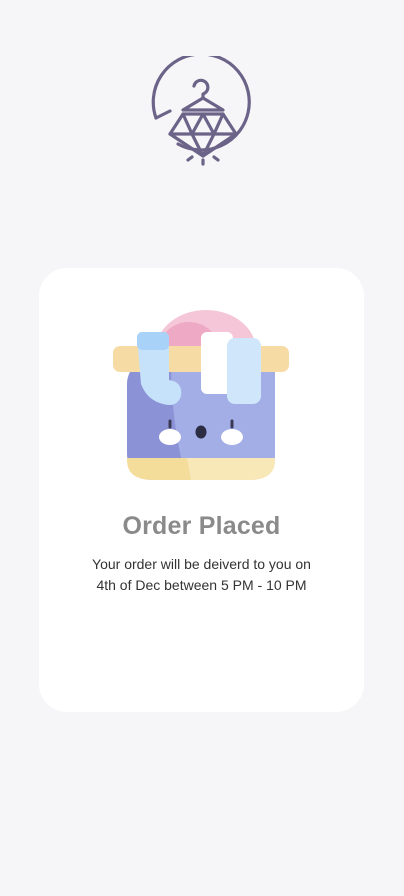  I want to click on delivery-message-line-1: Your order will be deiverd to you on, so click(201, 564).